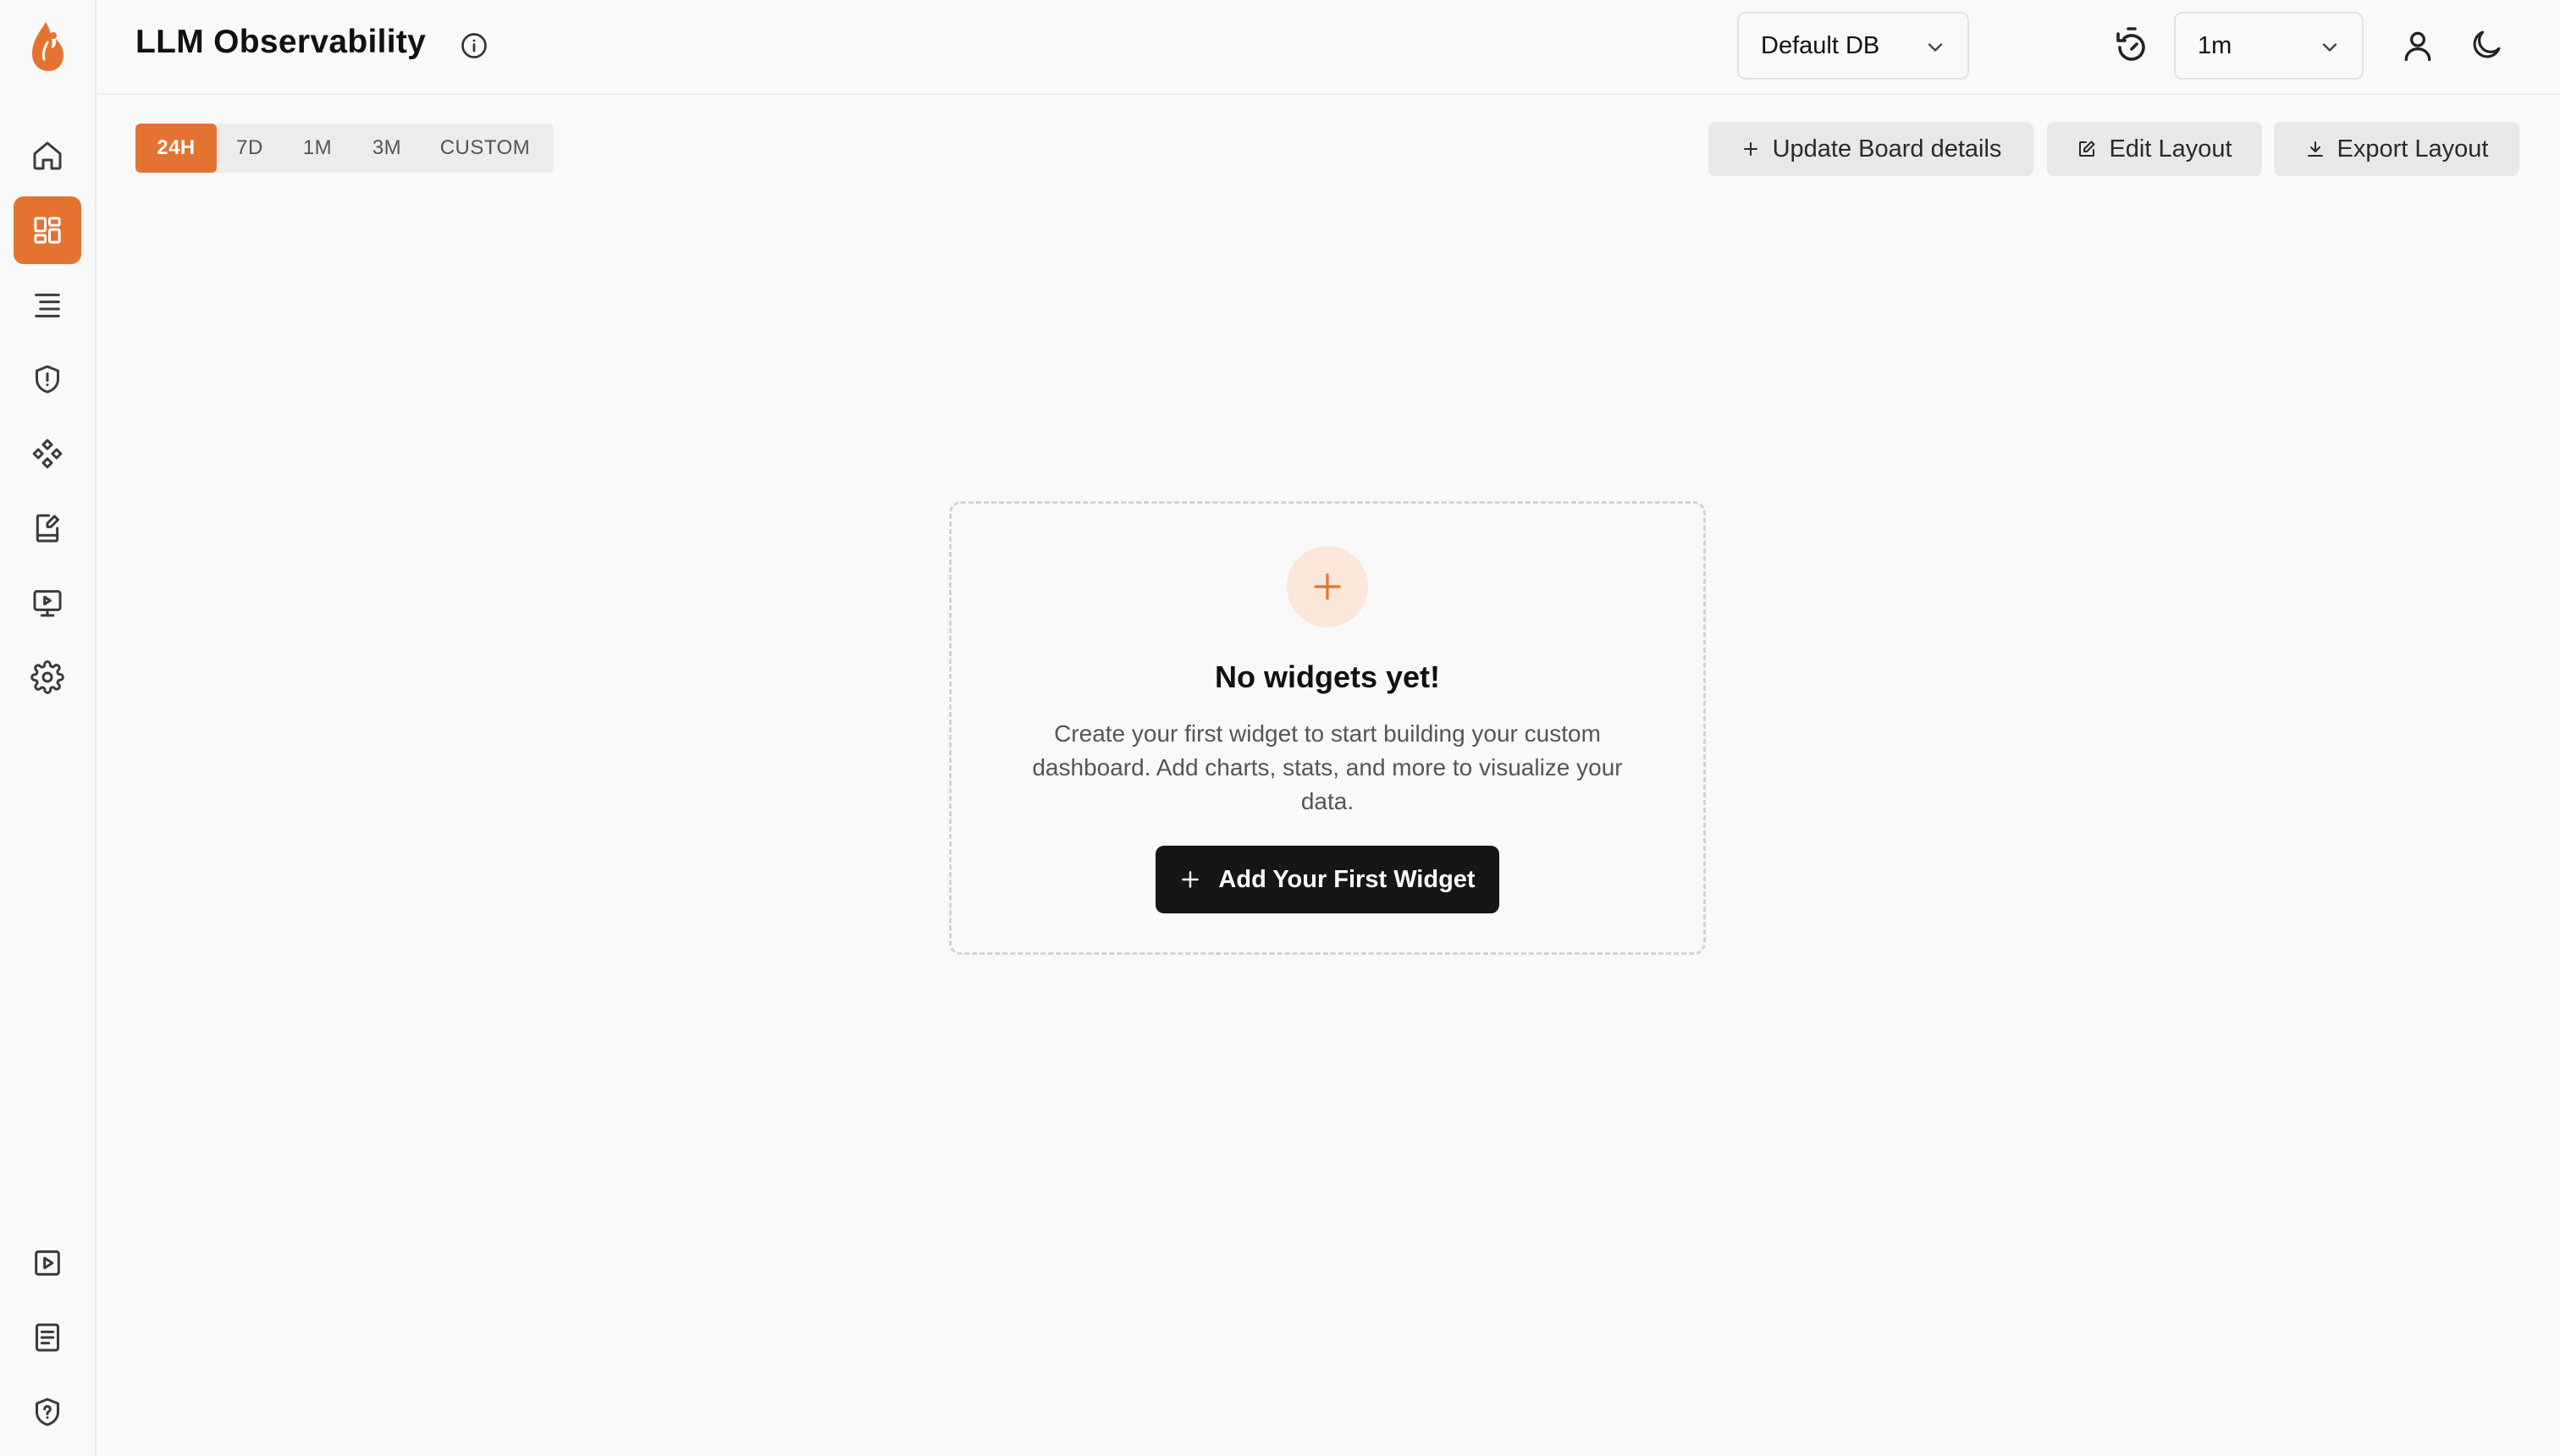  What do you see at coordinates (317, 148) in the screenshot?
I see `tab-1m: 1M` at bounding box center [317, 148].